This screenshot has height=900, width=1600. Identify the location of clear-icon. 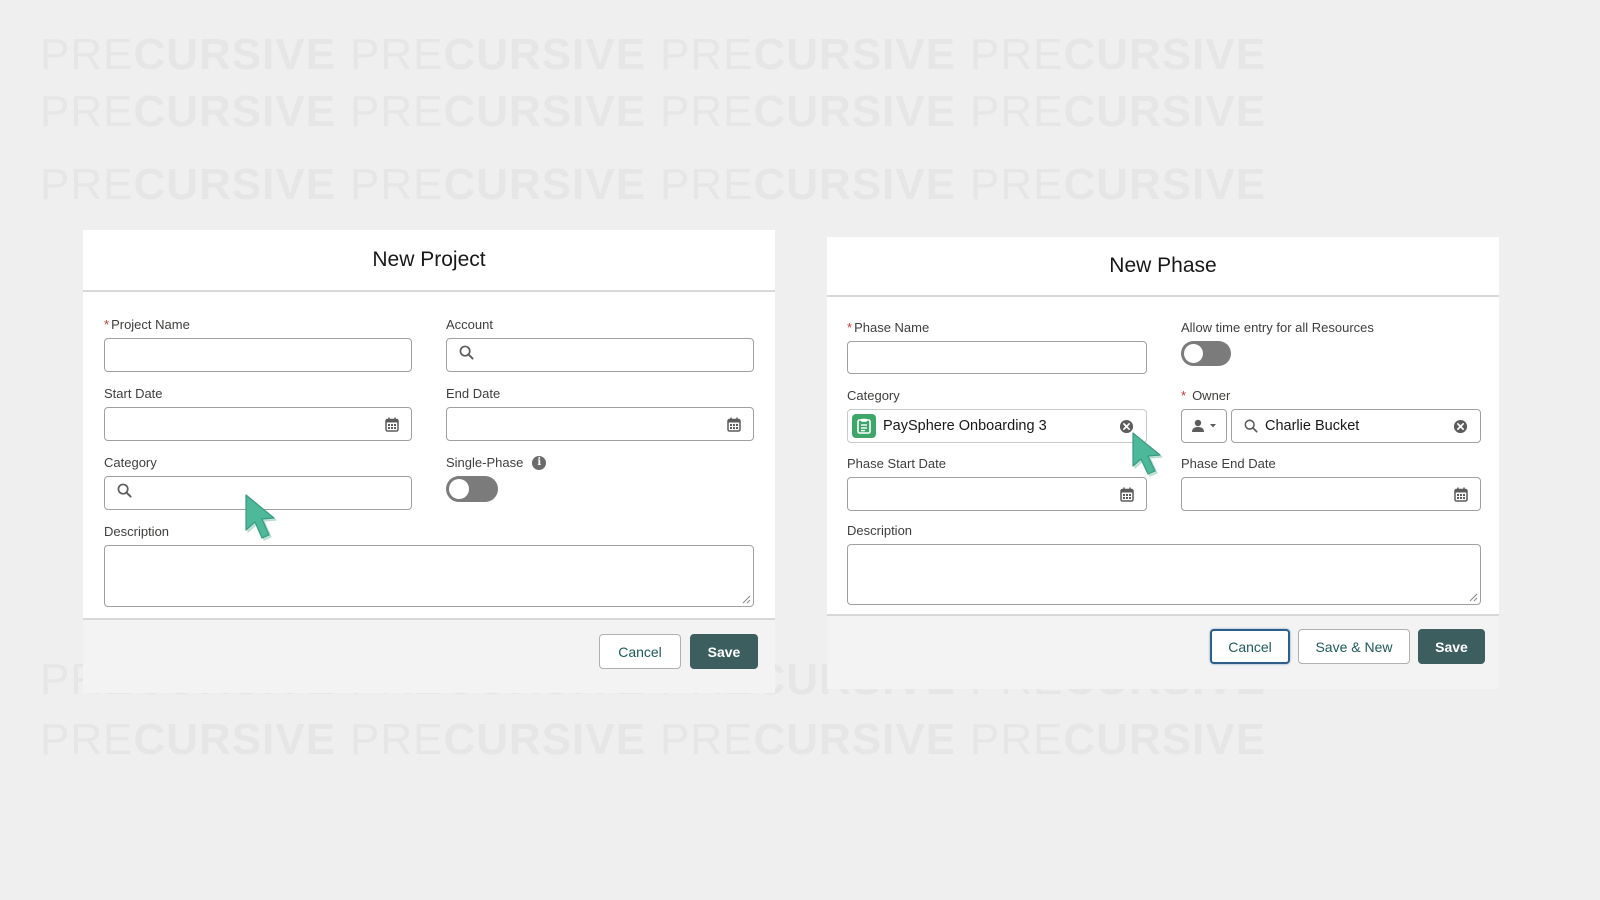
(1460, 429).